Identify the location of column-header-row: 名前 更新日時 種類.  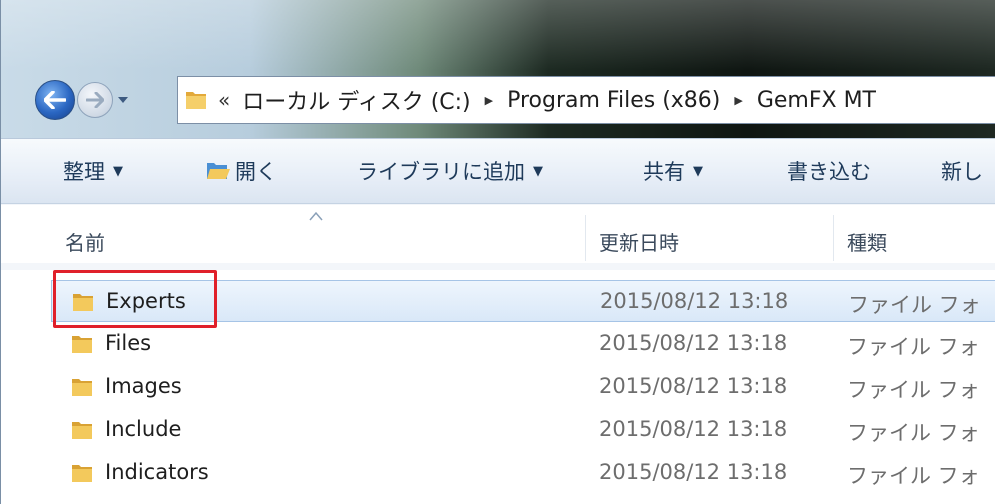
(498, 234).